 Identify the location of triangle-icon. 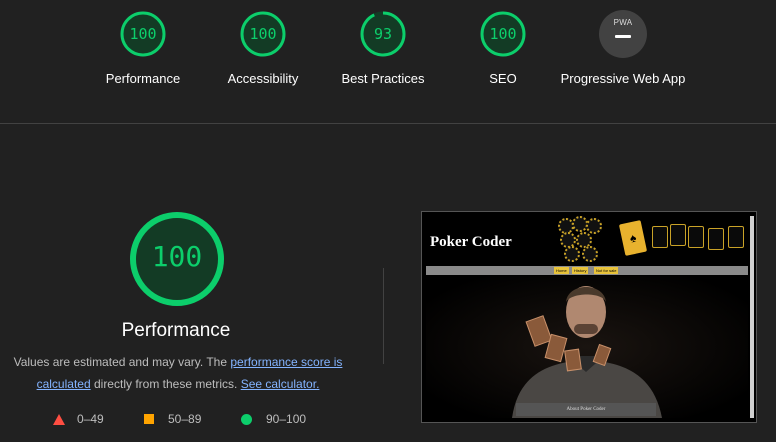
(59, 419).